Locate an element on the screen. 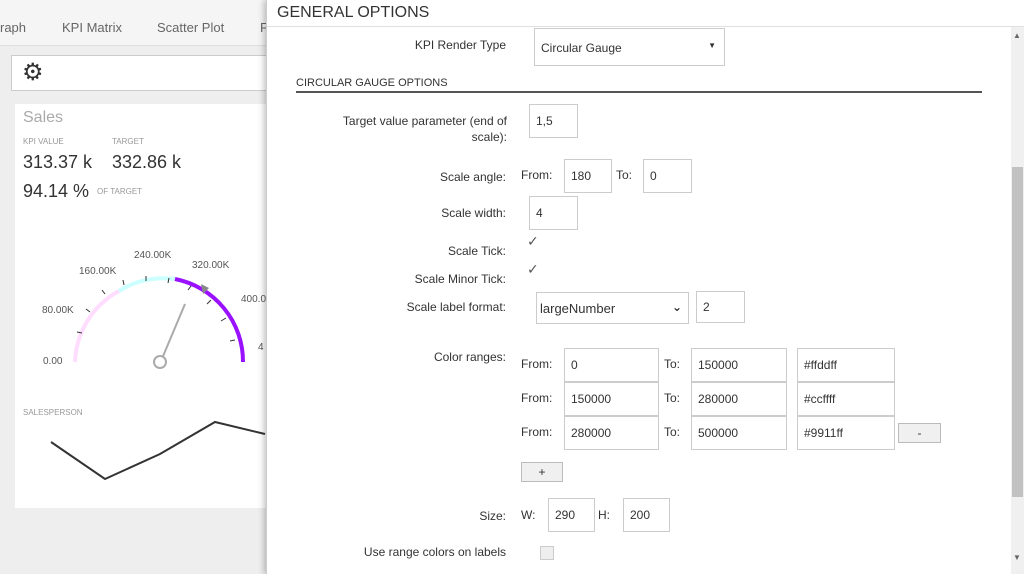  kpi-render-type-label: KPI Render Type is located at coordinates (460, 45).